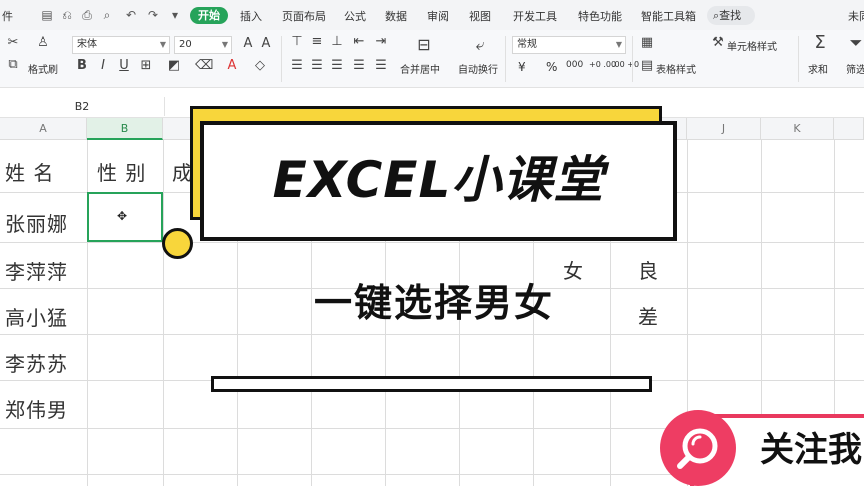  What do you see at coordinates (204, 66) in the screenshot?
I see `clear-icon: ⌫` at bounding box center [204, 66].